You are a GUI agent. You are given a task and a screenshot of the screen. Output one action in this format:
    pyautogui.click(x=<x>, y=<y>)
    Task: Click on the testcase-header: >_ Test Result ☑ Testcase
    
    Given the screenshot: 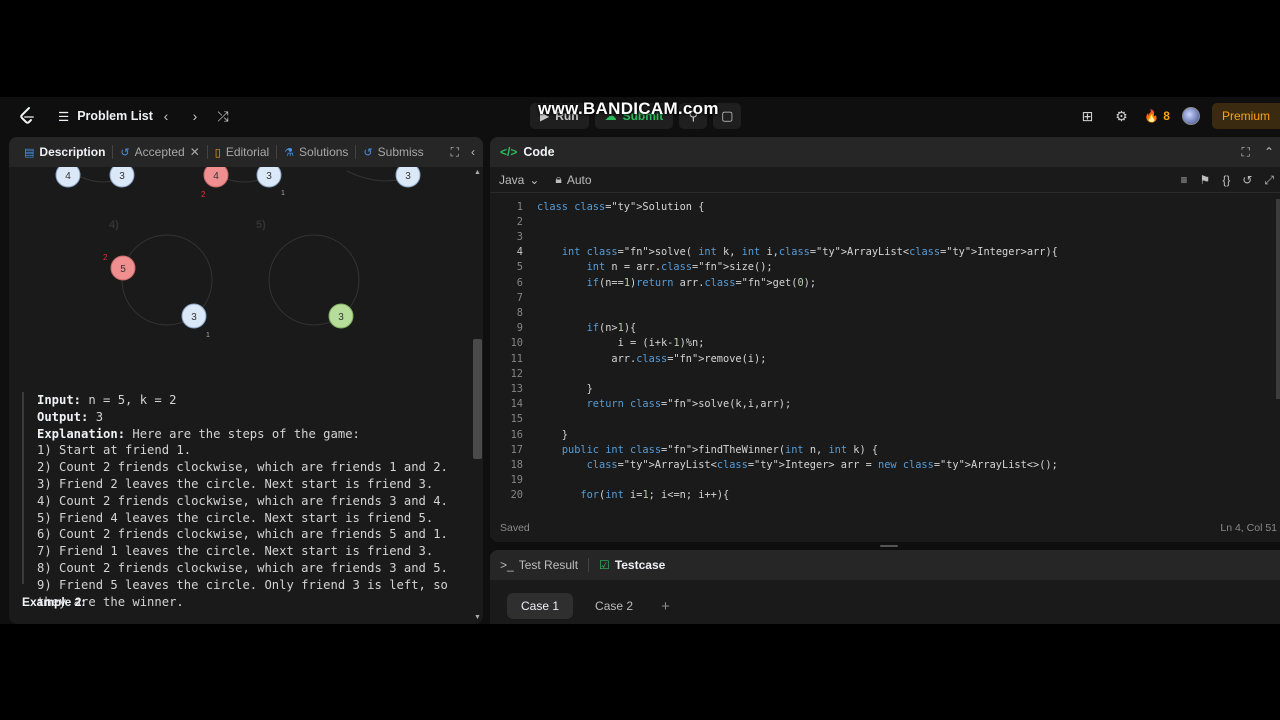 What is the action you would take?
    pyautogui.click(x=885, y=565)
    